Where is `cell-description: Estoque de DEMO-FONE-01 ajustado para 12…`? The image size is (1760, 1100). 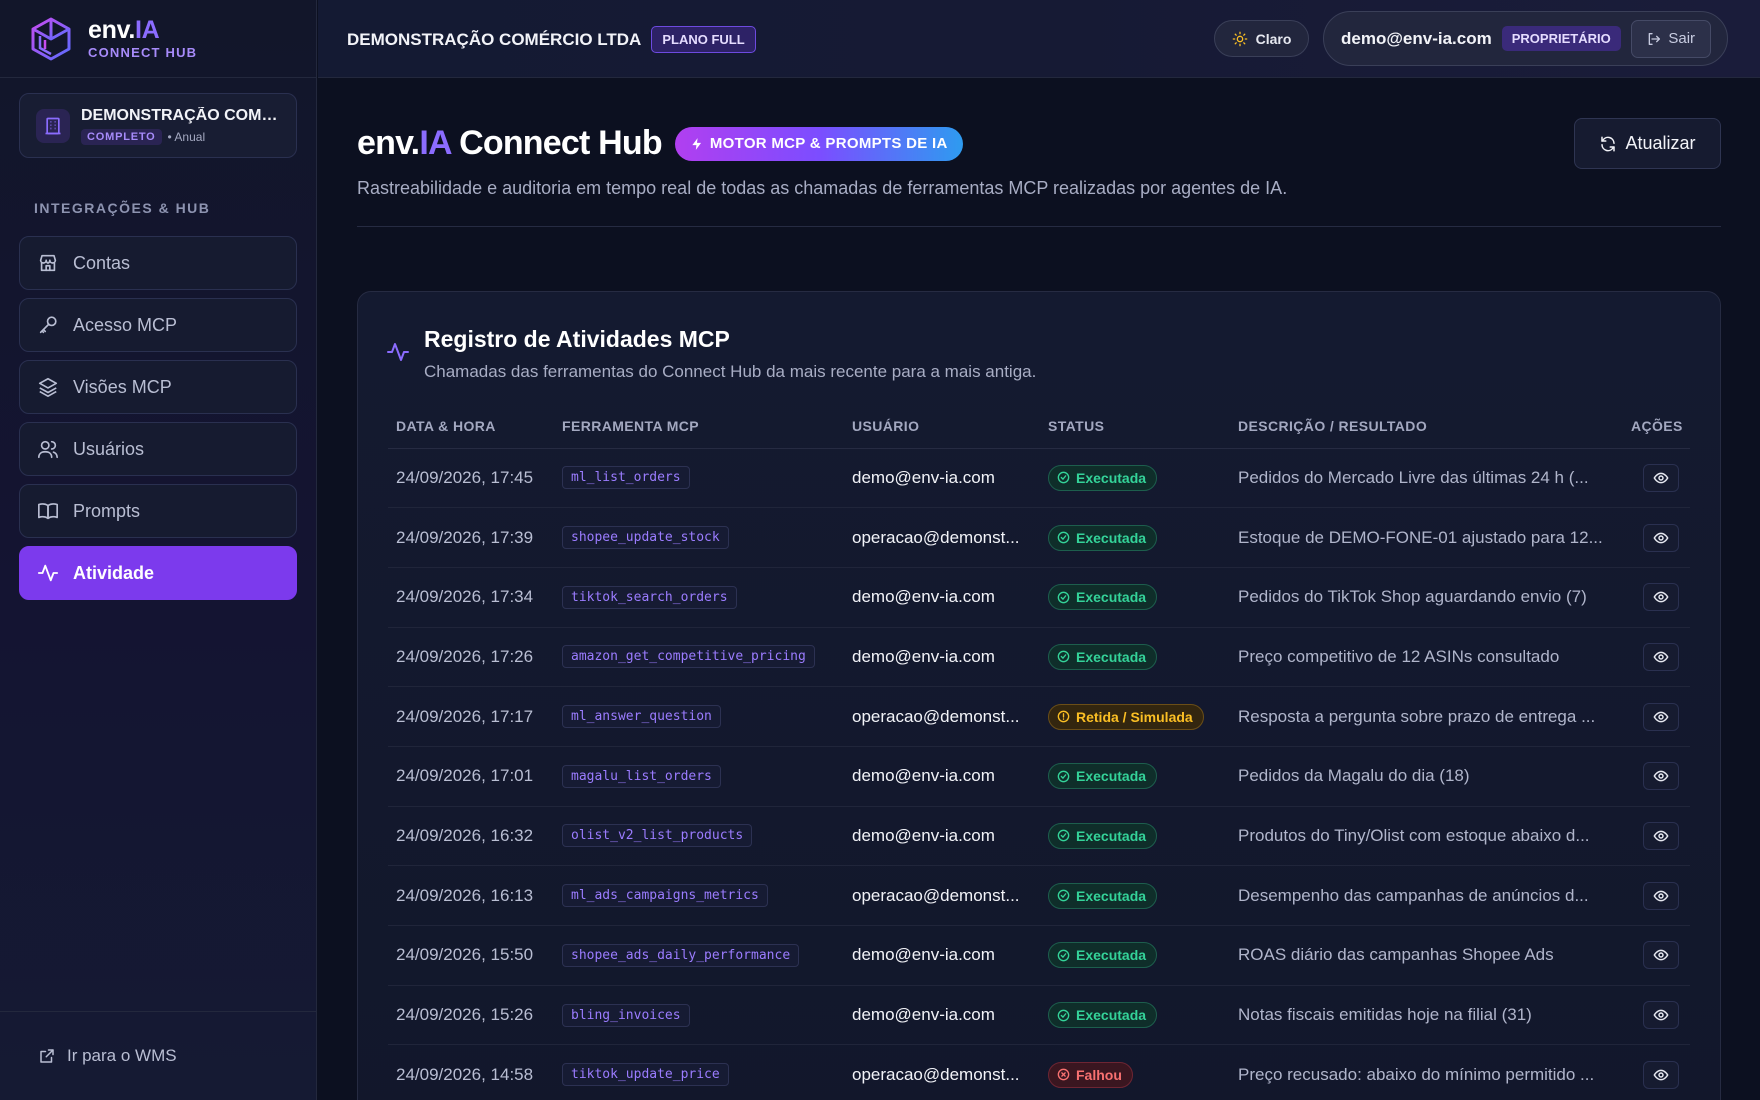
cell-description: Estoque de DEMO-FONE-01 ajustado para 12… is located at coordinates (1426, 537).